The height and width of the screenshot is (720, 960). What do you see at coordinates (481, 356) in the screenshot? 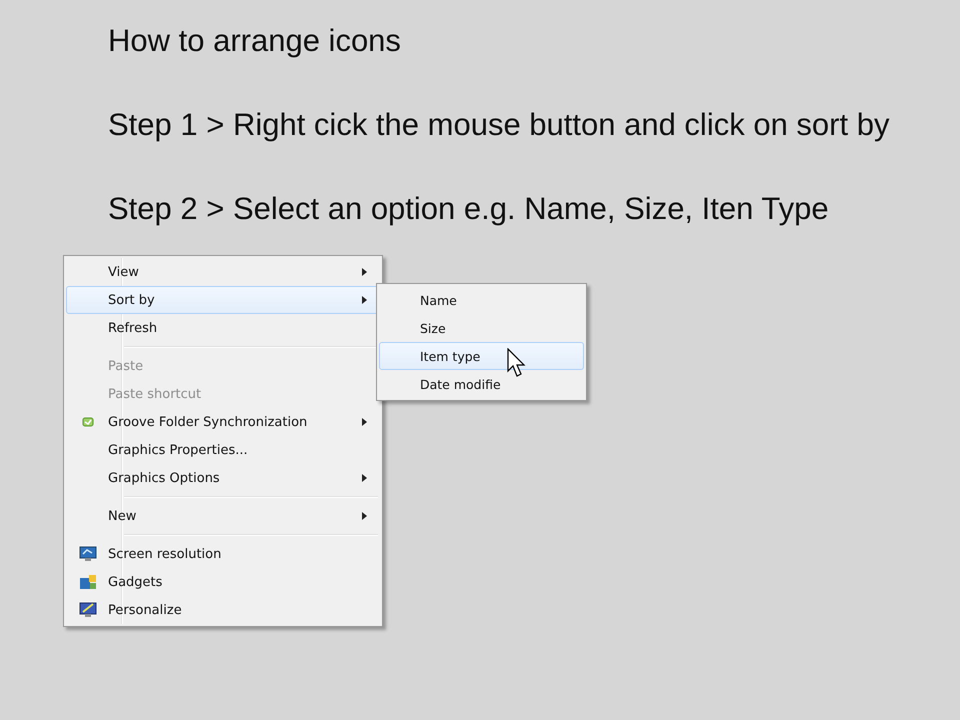
I see `menu-item: Item type` at bounding box center [481, 356].